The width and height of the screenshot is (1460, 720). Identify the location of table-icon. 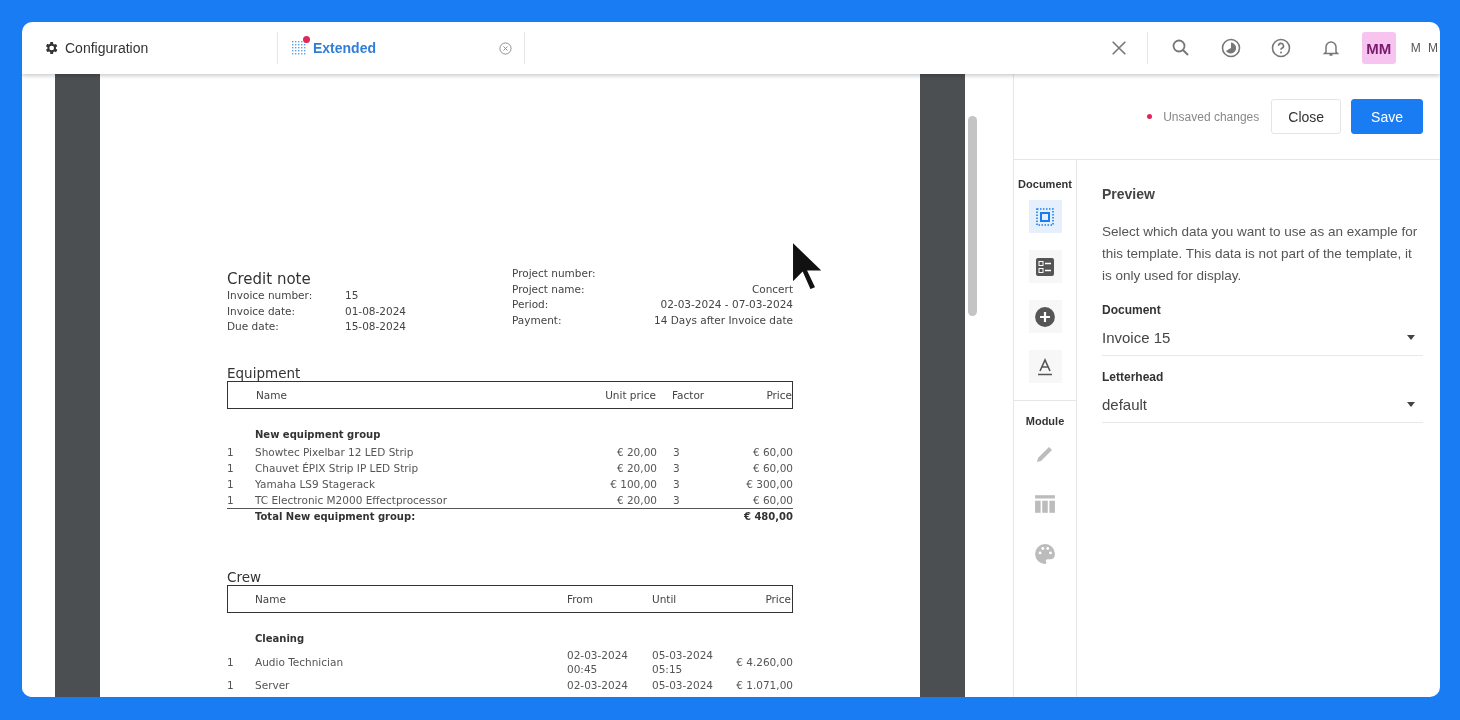
(1045, 503).